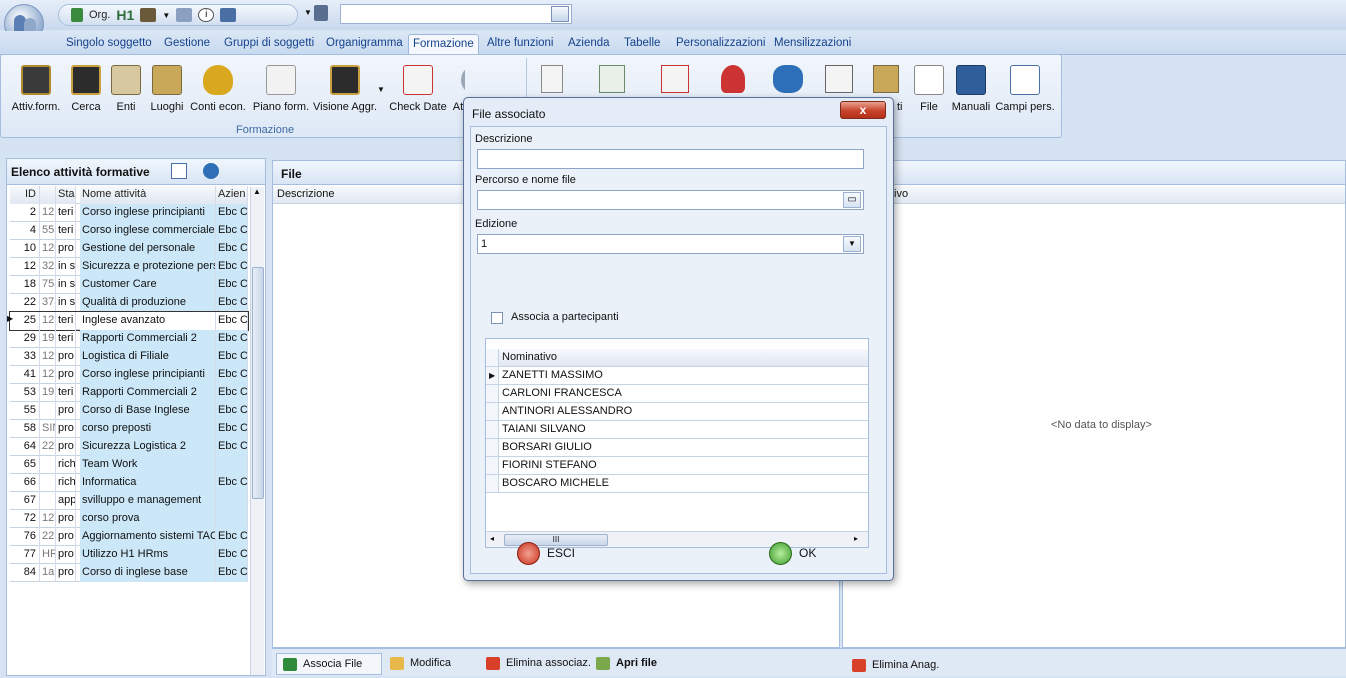 This screenshot has width=1346, height=678. Describe the element at coordinates (677, 358) in the screenshot. I see `participants-table-header: Nominativo` at that location.